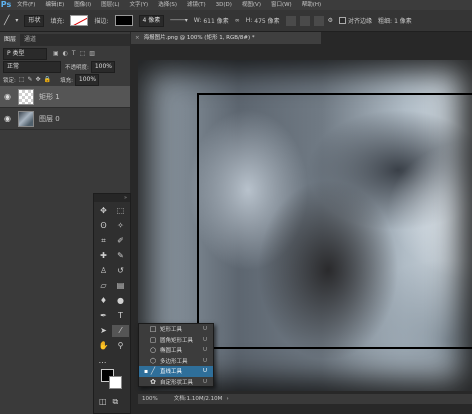 The width and height of the screenshot is (472, 414). Describe the element at coordinates (137, 38) in the screenshot. I see `close-icon: ×` at that location.